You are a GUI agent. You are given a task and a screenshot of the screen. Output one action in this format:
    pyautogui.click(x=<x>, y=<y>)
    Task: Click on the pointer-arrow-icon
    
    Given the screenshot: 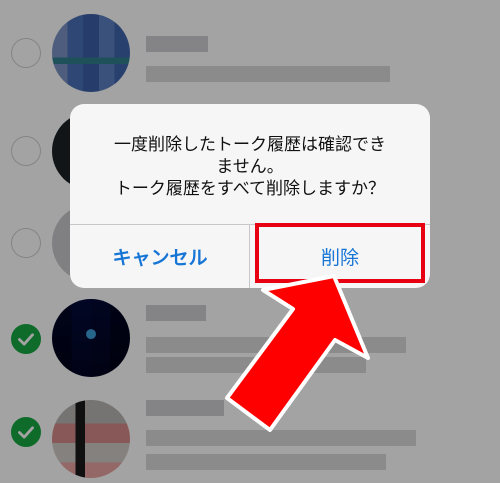 What is the action you would take?
    pyautogui.click(x=297, y=353)
    